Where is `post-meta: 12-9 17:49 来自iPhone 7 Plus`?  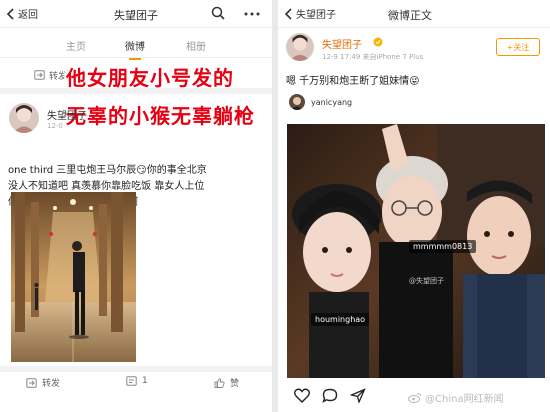
post-meta: 12-9 17:49 来自iPhone 7 Plus is located at coordinates (373, 57).